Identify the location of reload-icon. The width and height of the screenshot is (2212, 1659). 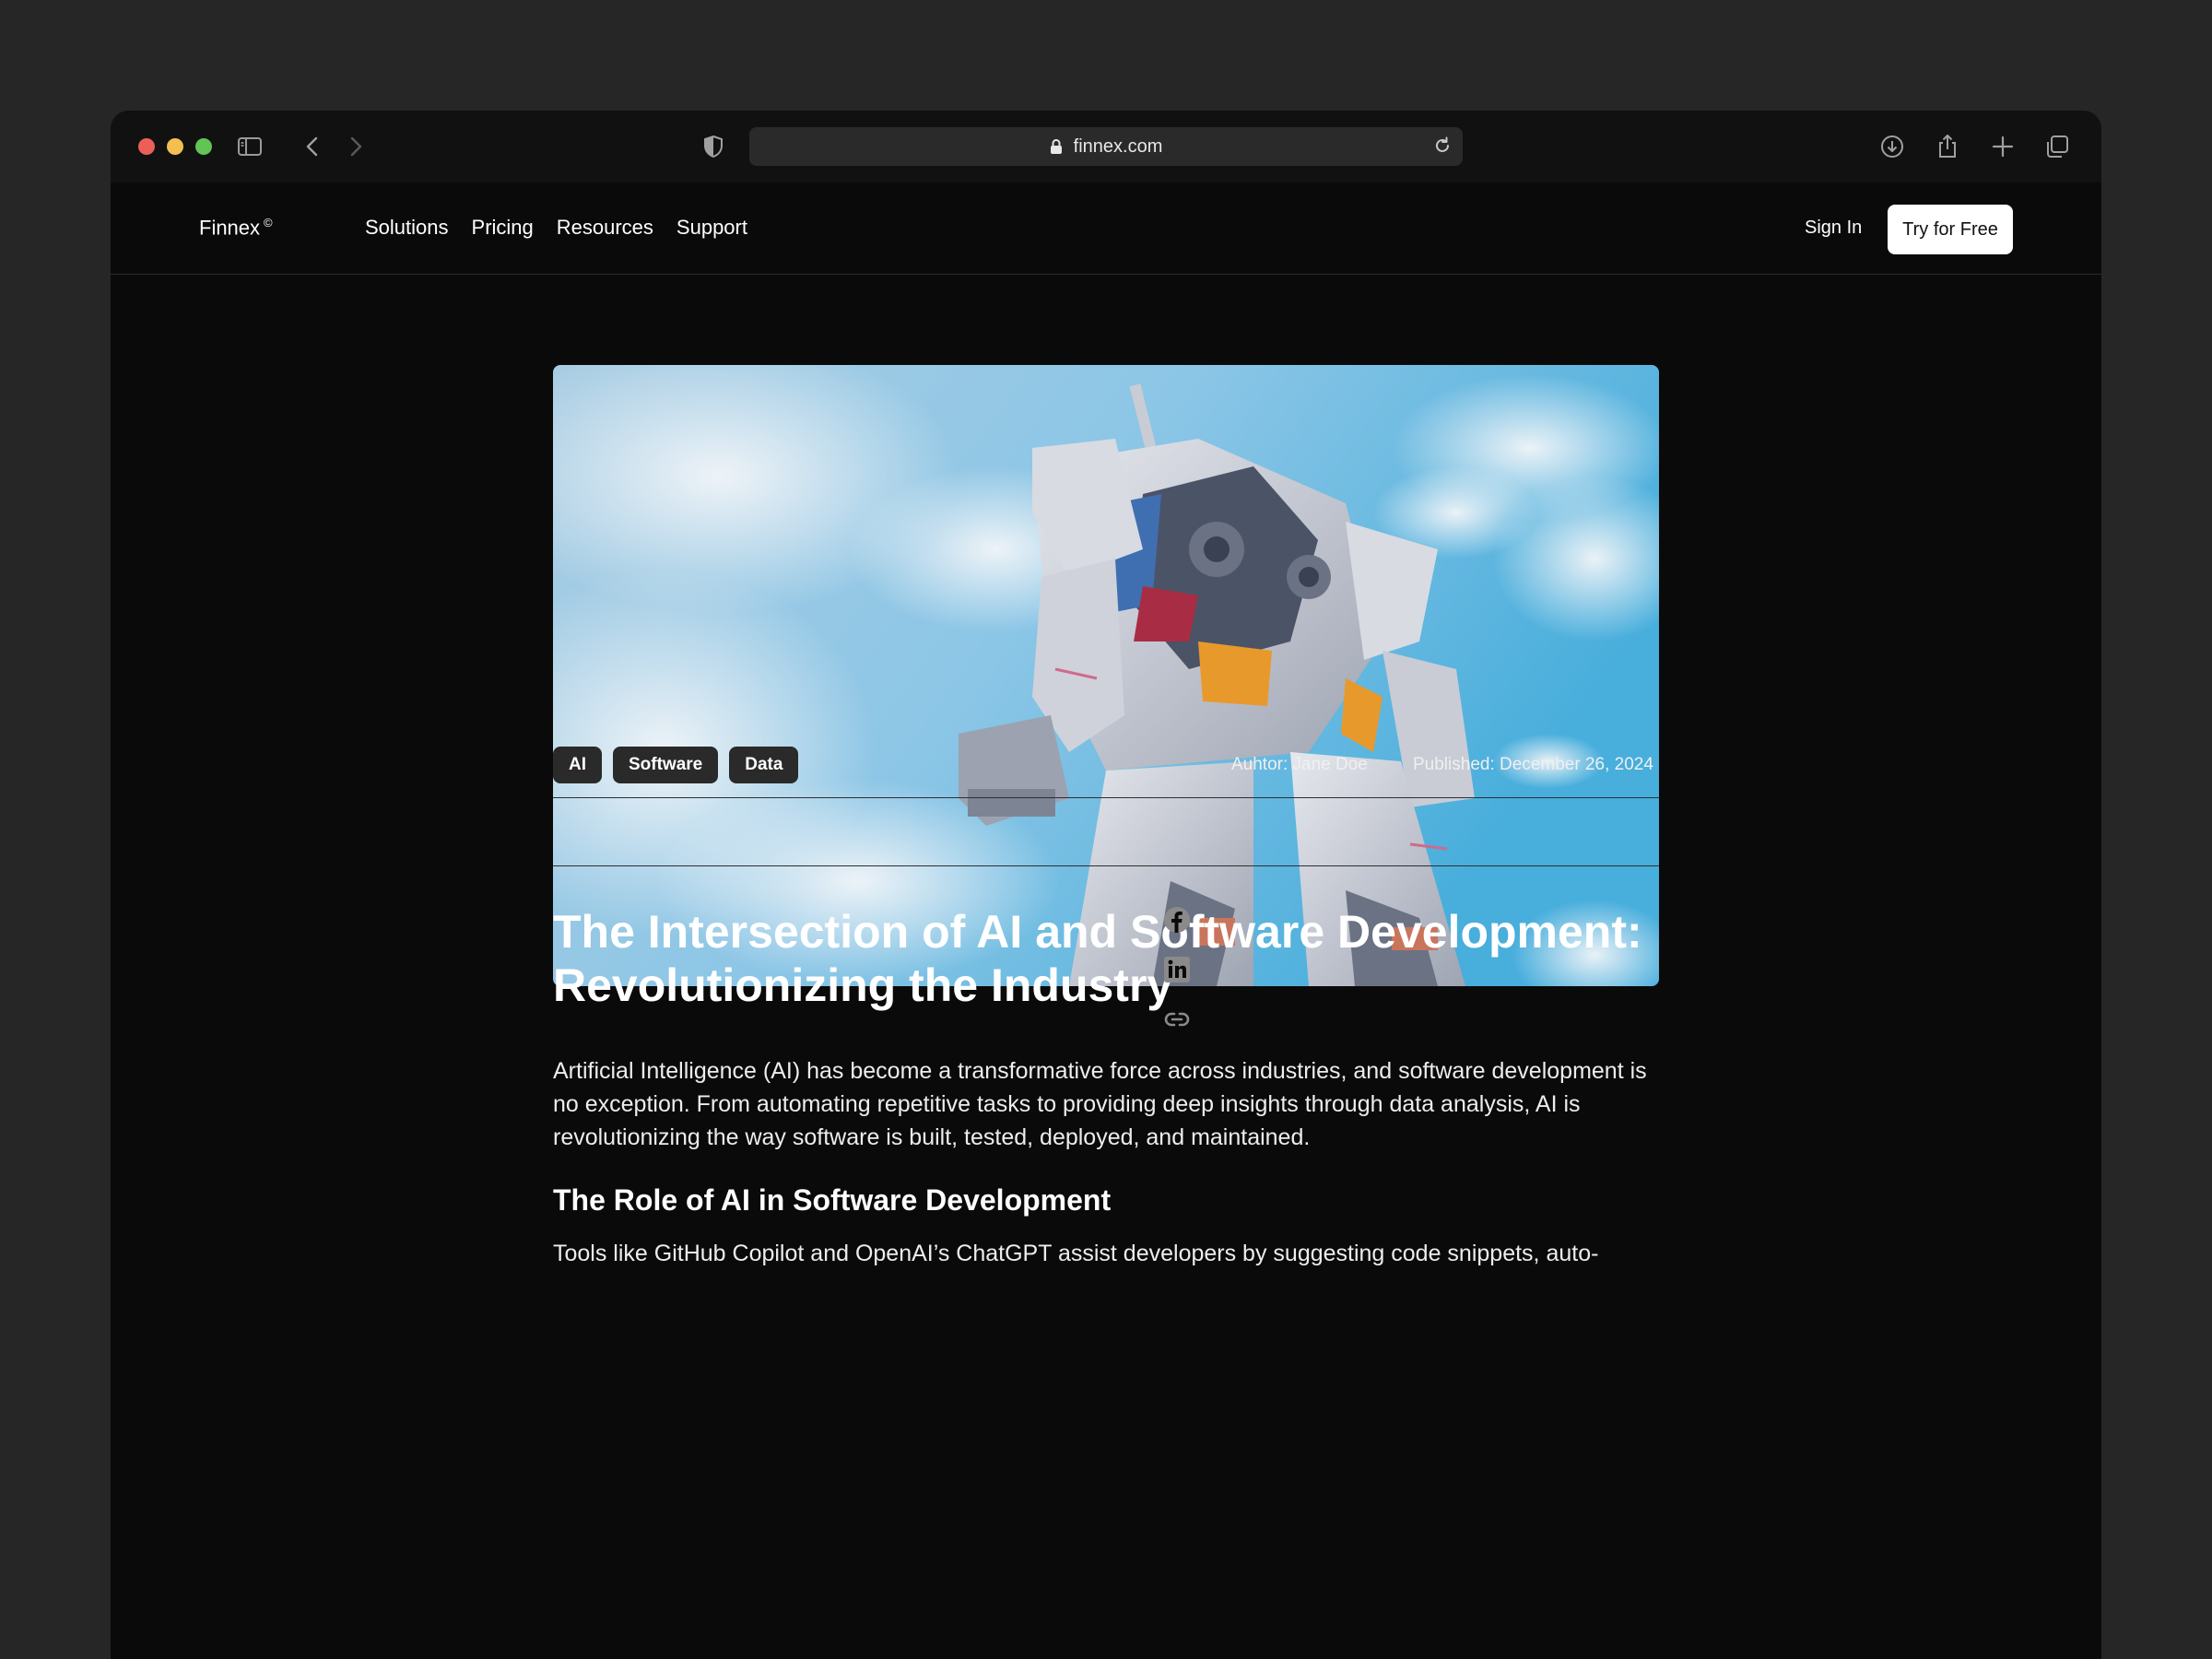
(1442, 146).